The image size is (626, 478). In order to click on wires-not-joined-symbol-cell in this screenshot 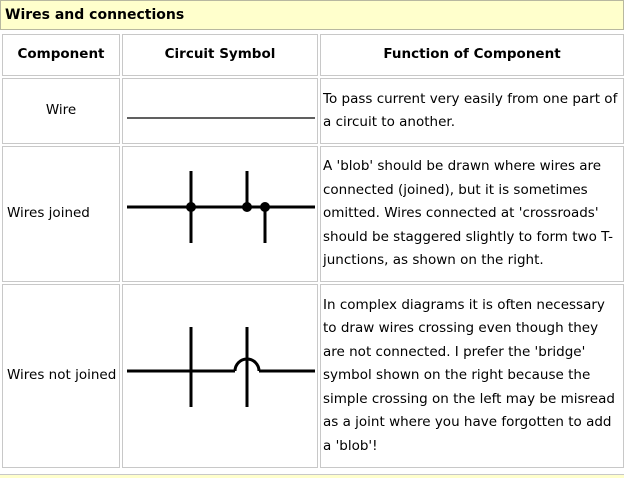, I will do `click(220, 376)`.